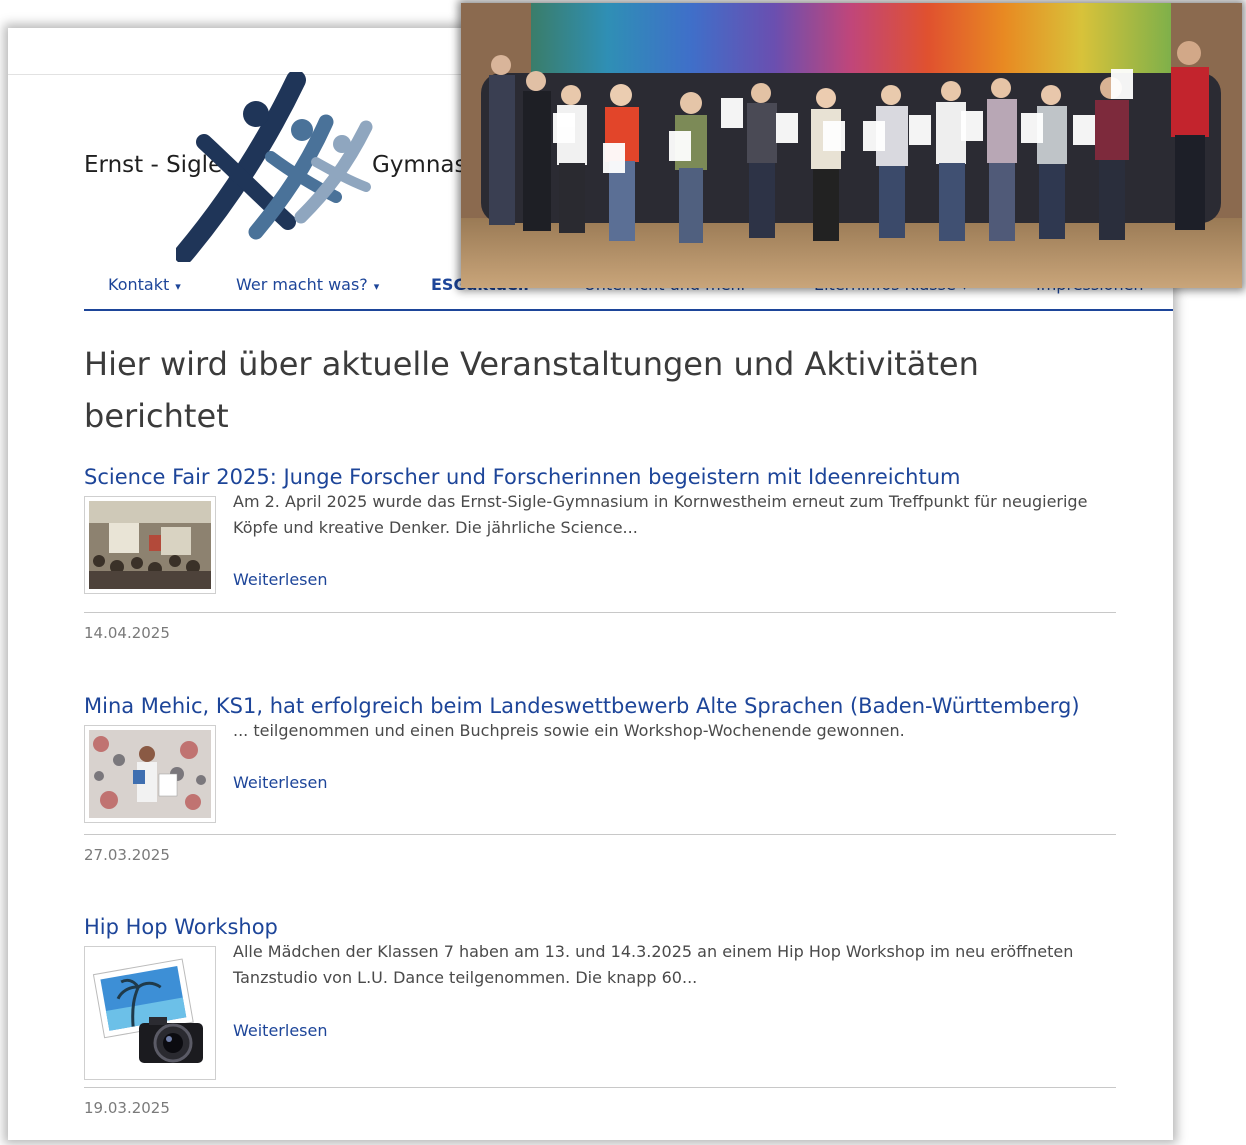  I want to click on nav-item-kontakt: Kontakt ▾, so click(144, 284).